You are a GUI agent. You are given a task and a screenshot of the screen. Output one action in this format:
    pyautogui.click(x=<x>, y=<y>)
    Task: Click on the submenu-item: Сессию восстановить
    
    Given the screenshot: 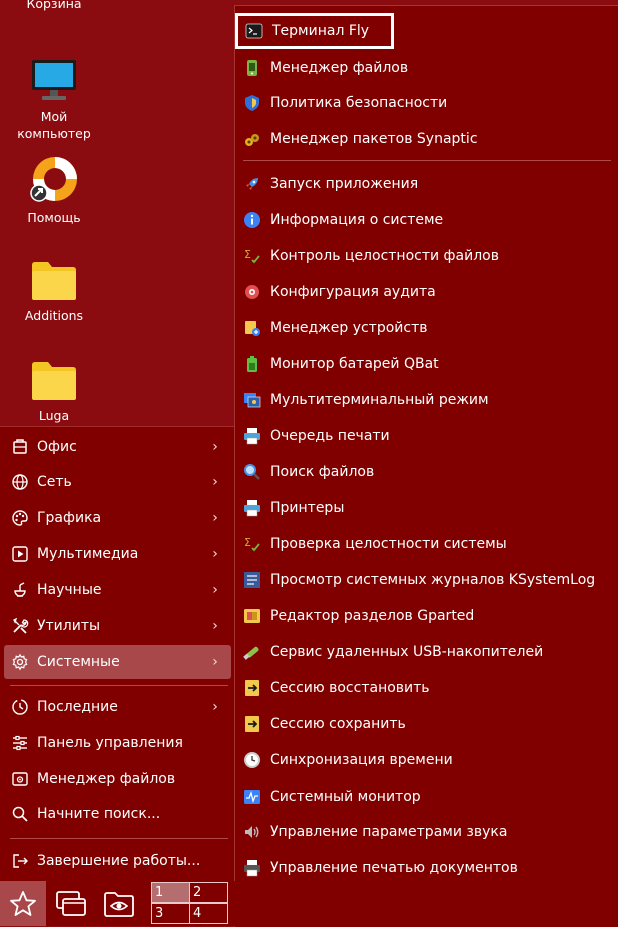 What is the action you would take?
    pyautogui.click(x=336, y=688)
    